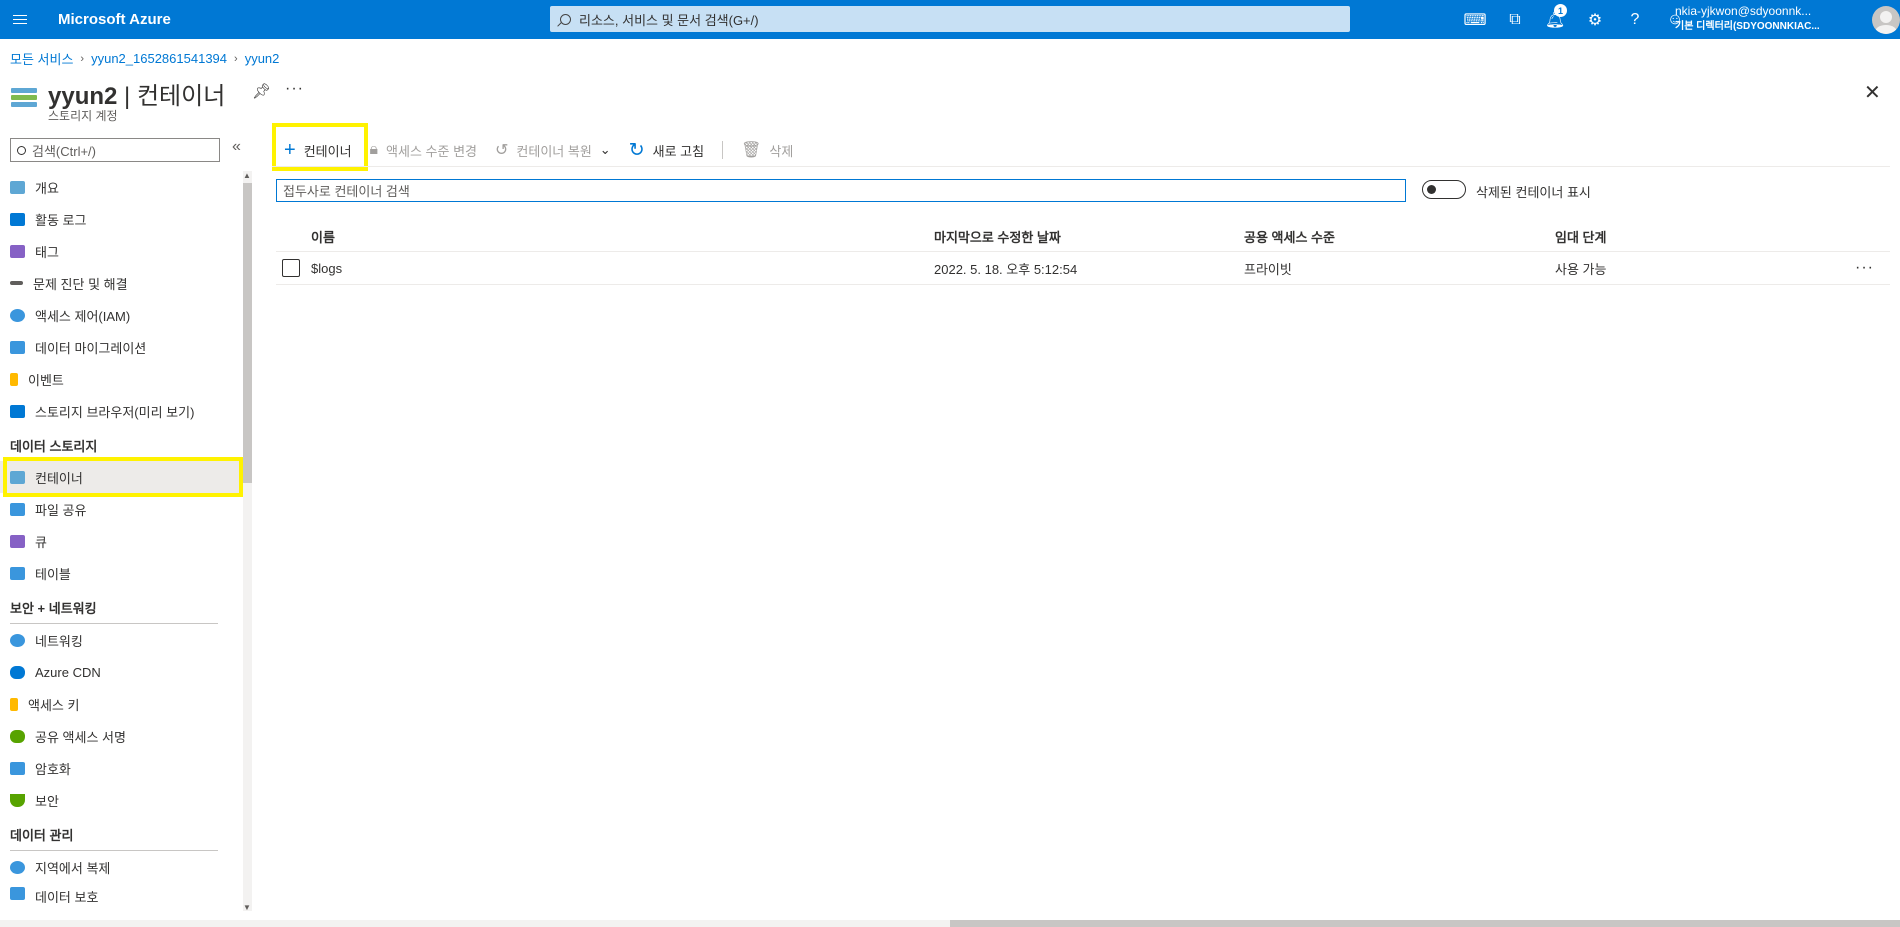 The height and width of the screenshot is (927, 1900). I want to click on scroll-down-icon: ▼, so click(247, 907).